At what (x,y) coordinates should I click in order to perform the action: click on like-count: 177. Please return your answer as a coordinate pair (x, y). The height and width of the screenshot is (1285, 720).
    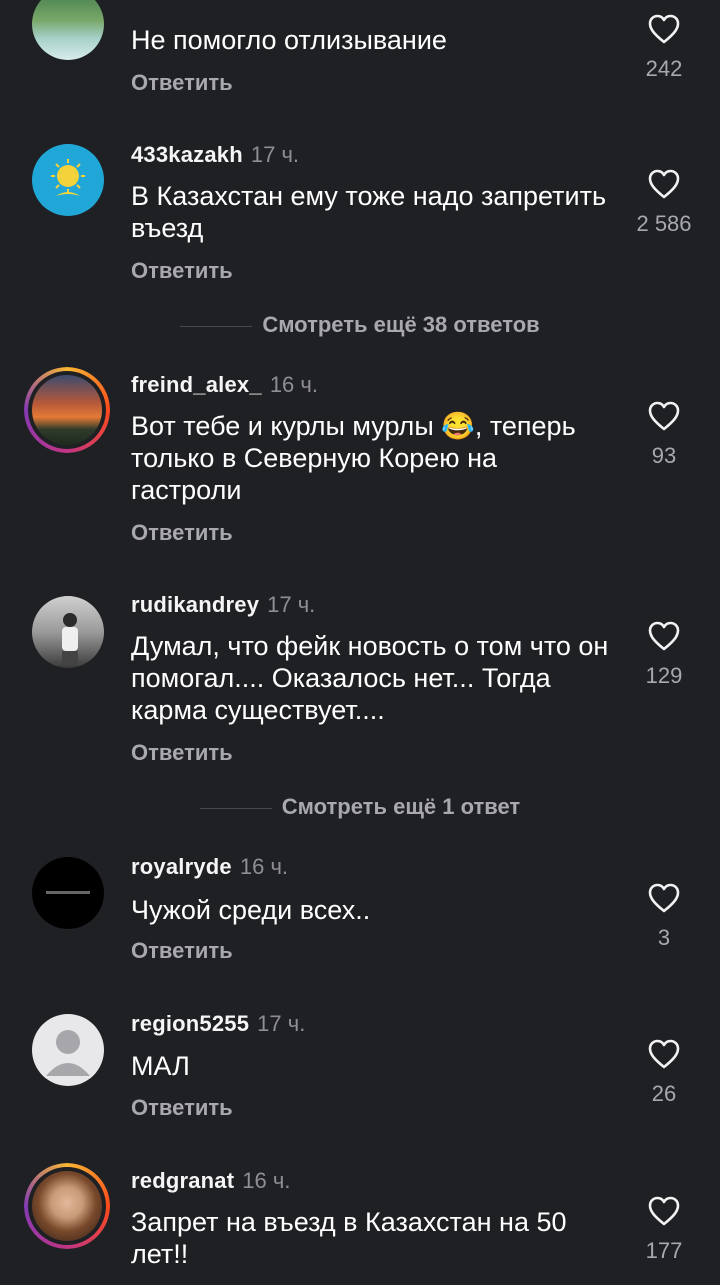
    Looking at the image, I should click on (664, 1250).